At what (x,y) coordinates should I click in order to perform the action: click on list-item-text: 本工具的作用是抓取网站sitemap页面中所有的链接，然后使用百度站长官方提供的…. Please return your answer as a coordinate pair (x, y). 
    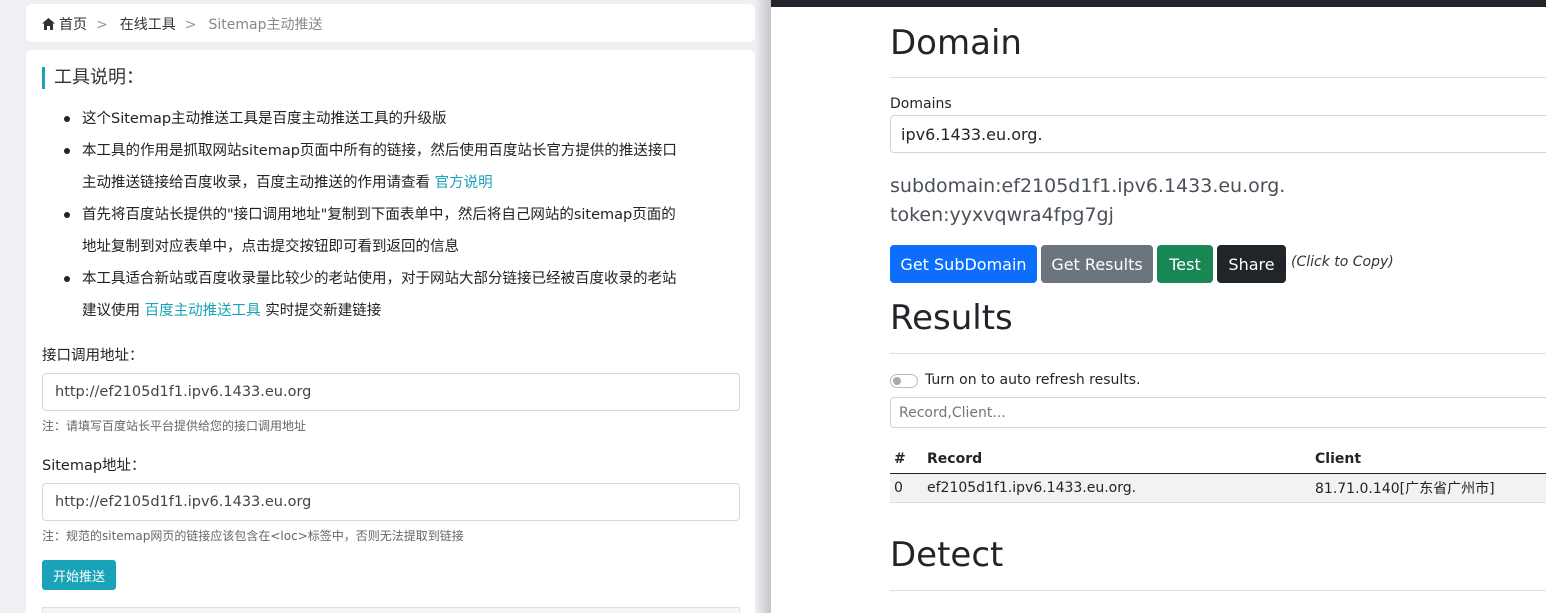
    Looking at the image, I should click on (379, 151).